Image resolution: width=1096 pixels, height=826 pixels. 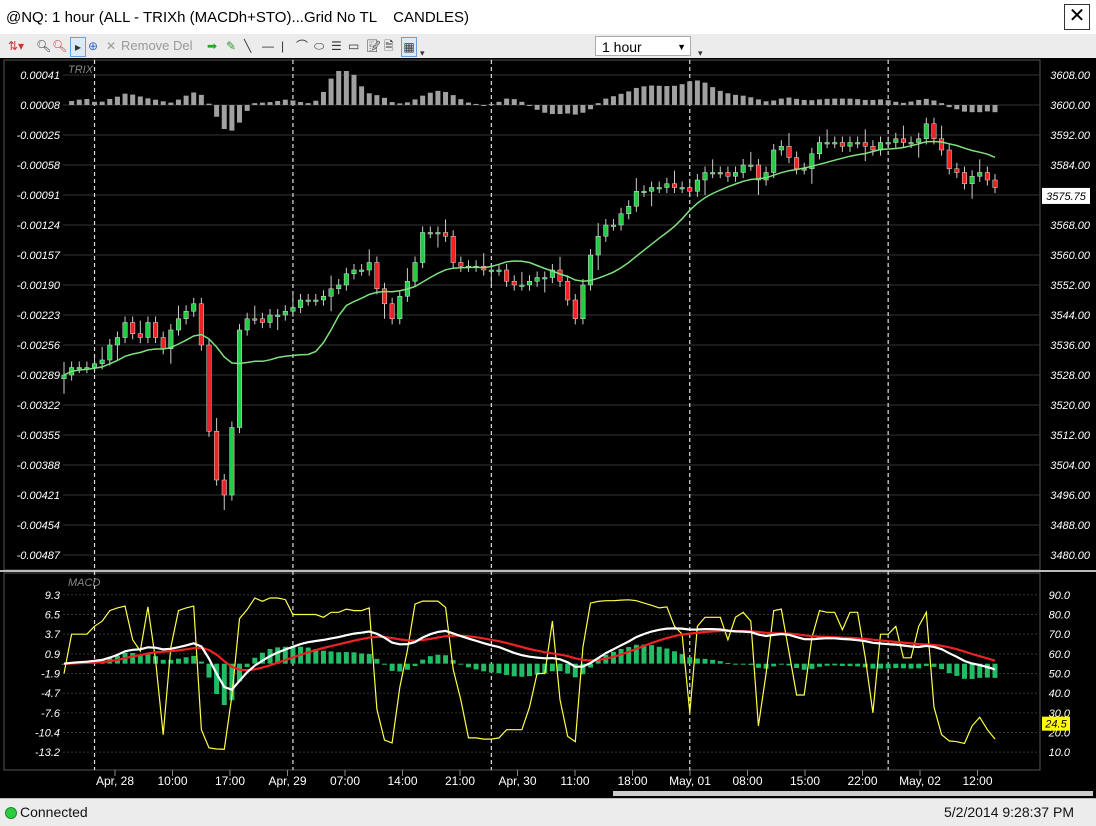 What do you see at coordinates (16, 46) in the screenshot?
I see `bar-style-icon: ⇅▾` at bounding box center [16, 46].